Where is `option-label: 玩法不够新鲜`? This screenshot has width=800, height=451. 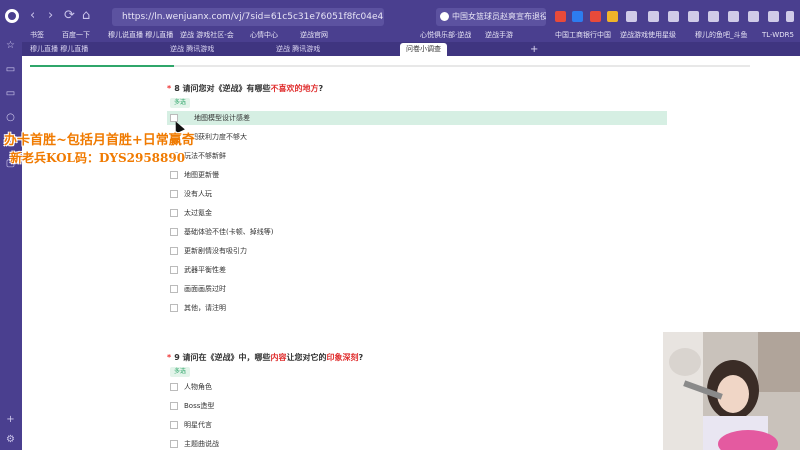
option-label: 玩法不够新鲜 is located at coordinates (205, 156).